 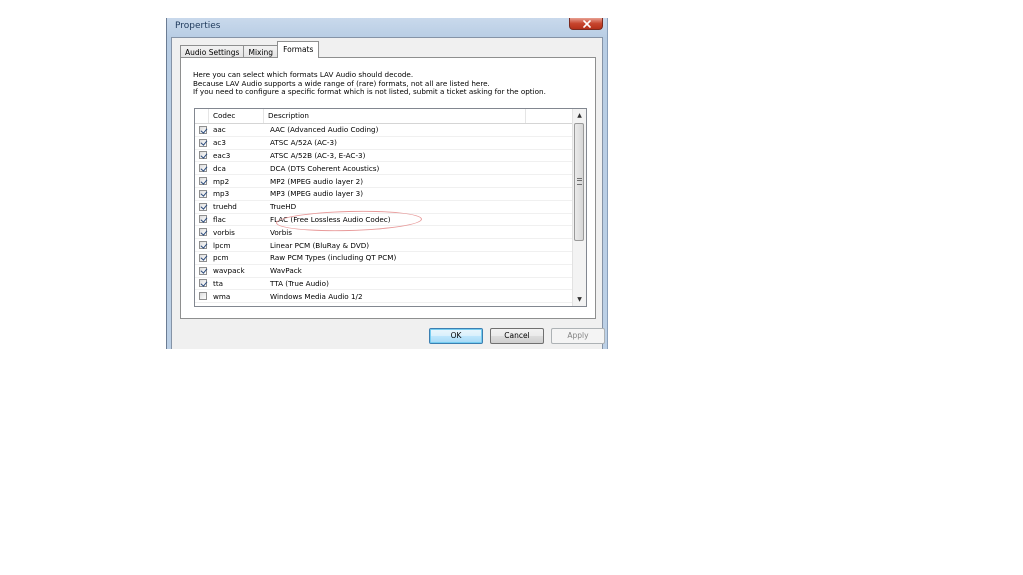 What do you see at coordinates (219, 143) in the screenshot?
I see `codec-cell: ac3` at bounding box center [219, 143].